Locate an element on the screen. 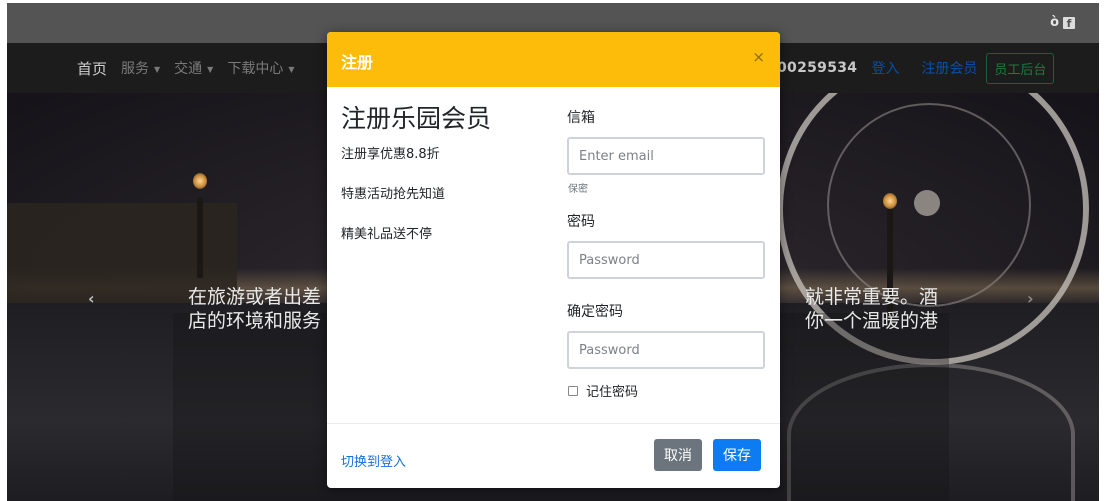  password-field is located at coordinates (666, 260).